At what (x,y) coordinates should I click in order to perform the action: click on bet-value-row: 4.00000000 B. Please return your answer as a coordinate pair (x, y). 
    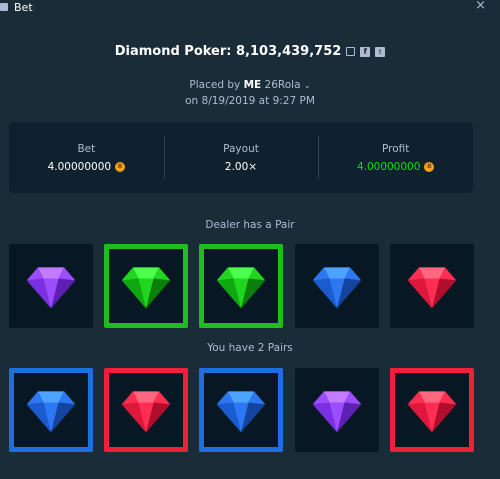
    Looking at the image, I should click on (86, 166).